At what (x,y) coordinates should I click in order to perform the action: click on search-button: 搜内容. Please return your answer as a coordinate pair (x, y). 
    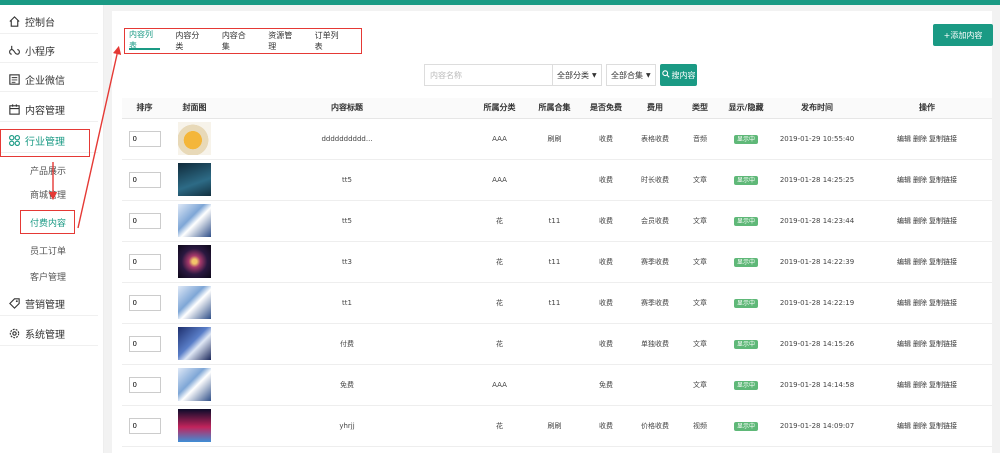
    Looking at the image, I should click on (678, 75).